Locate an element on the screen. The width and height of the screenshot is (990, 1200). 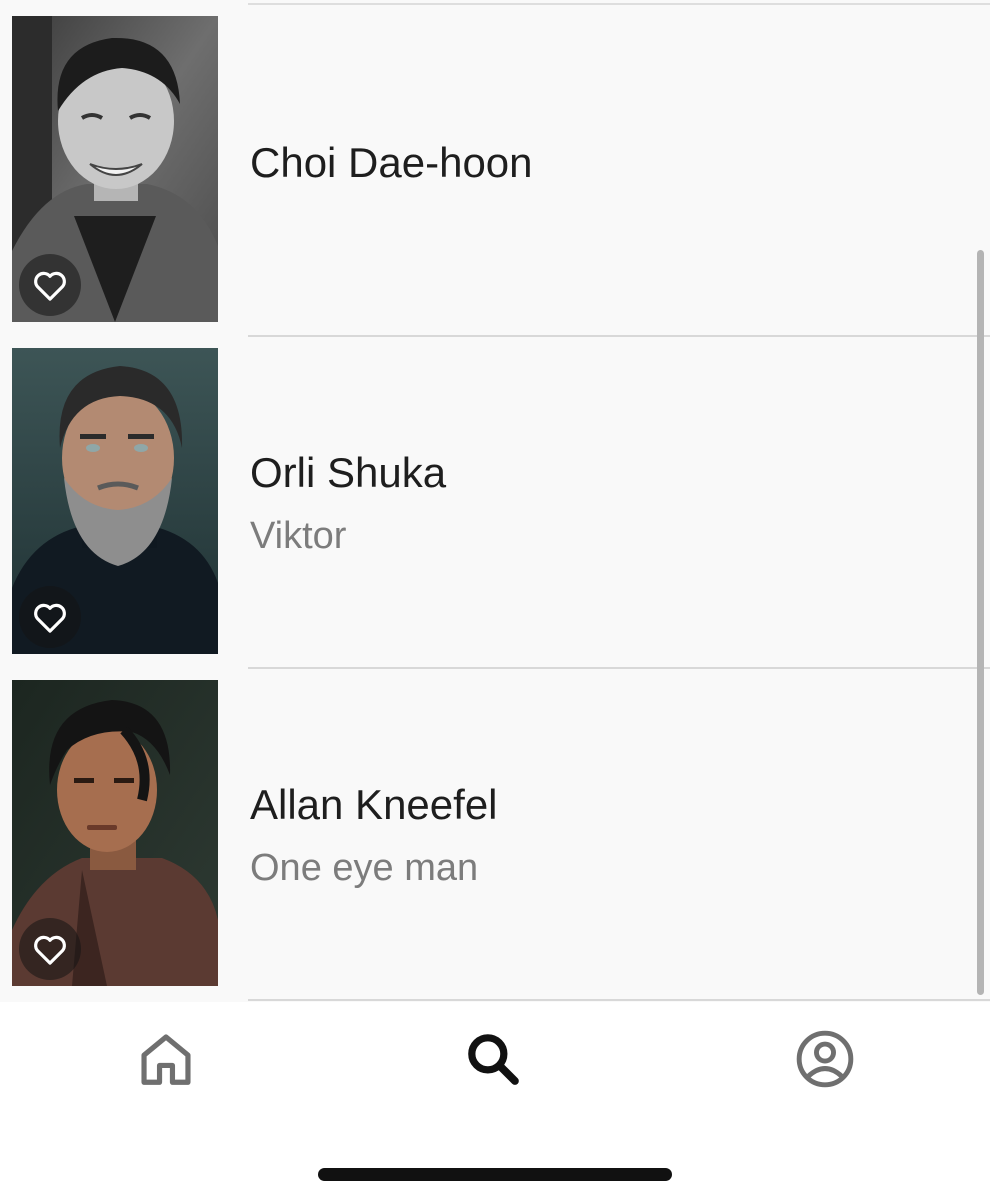
profile-icon is located at coordinates (825, 1059).